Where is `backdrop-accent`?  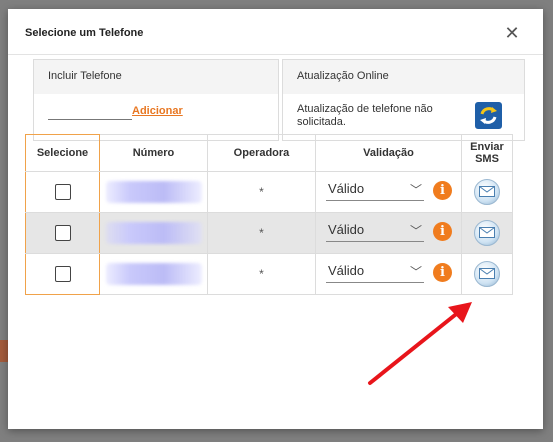
backdrop-accent is located at coordinates (4, 351).